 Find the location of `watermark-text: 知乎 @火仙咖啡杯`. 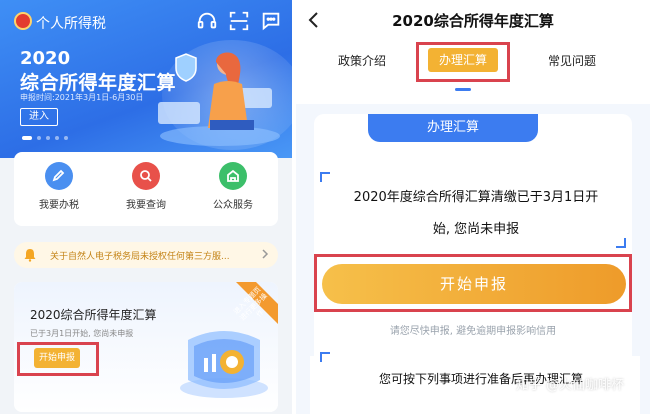

watermark-text: 知乎 @火仙咖啡杯 is located at coordinates (569, 385).